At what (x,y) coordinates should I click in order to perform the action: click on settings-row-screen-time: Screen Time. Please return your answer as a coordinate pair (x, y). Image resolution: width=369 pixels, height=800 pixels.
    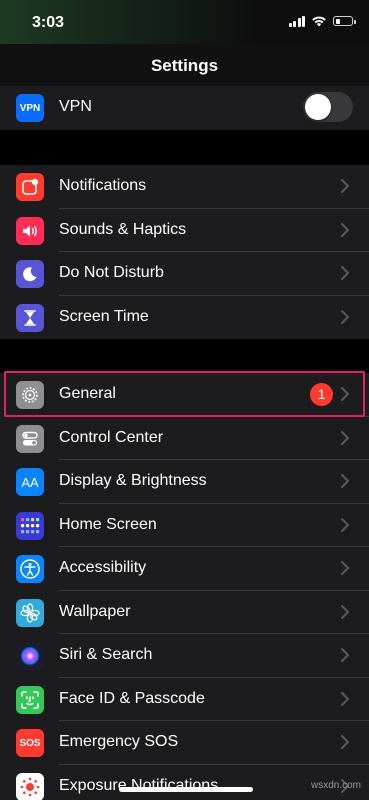
    Looking at the image, I should click on (184, 318).